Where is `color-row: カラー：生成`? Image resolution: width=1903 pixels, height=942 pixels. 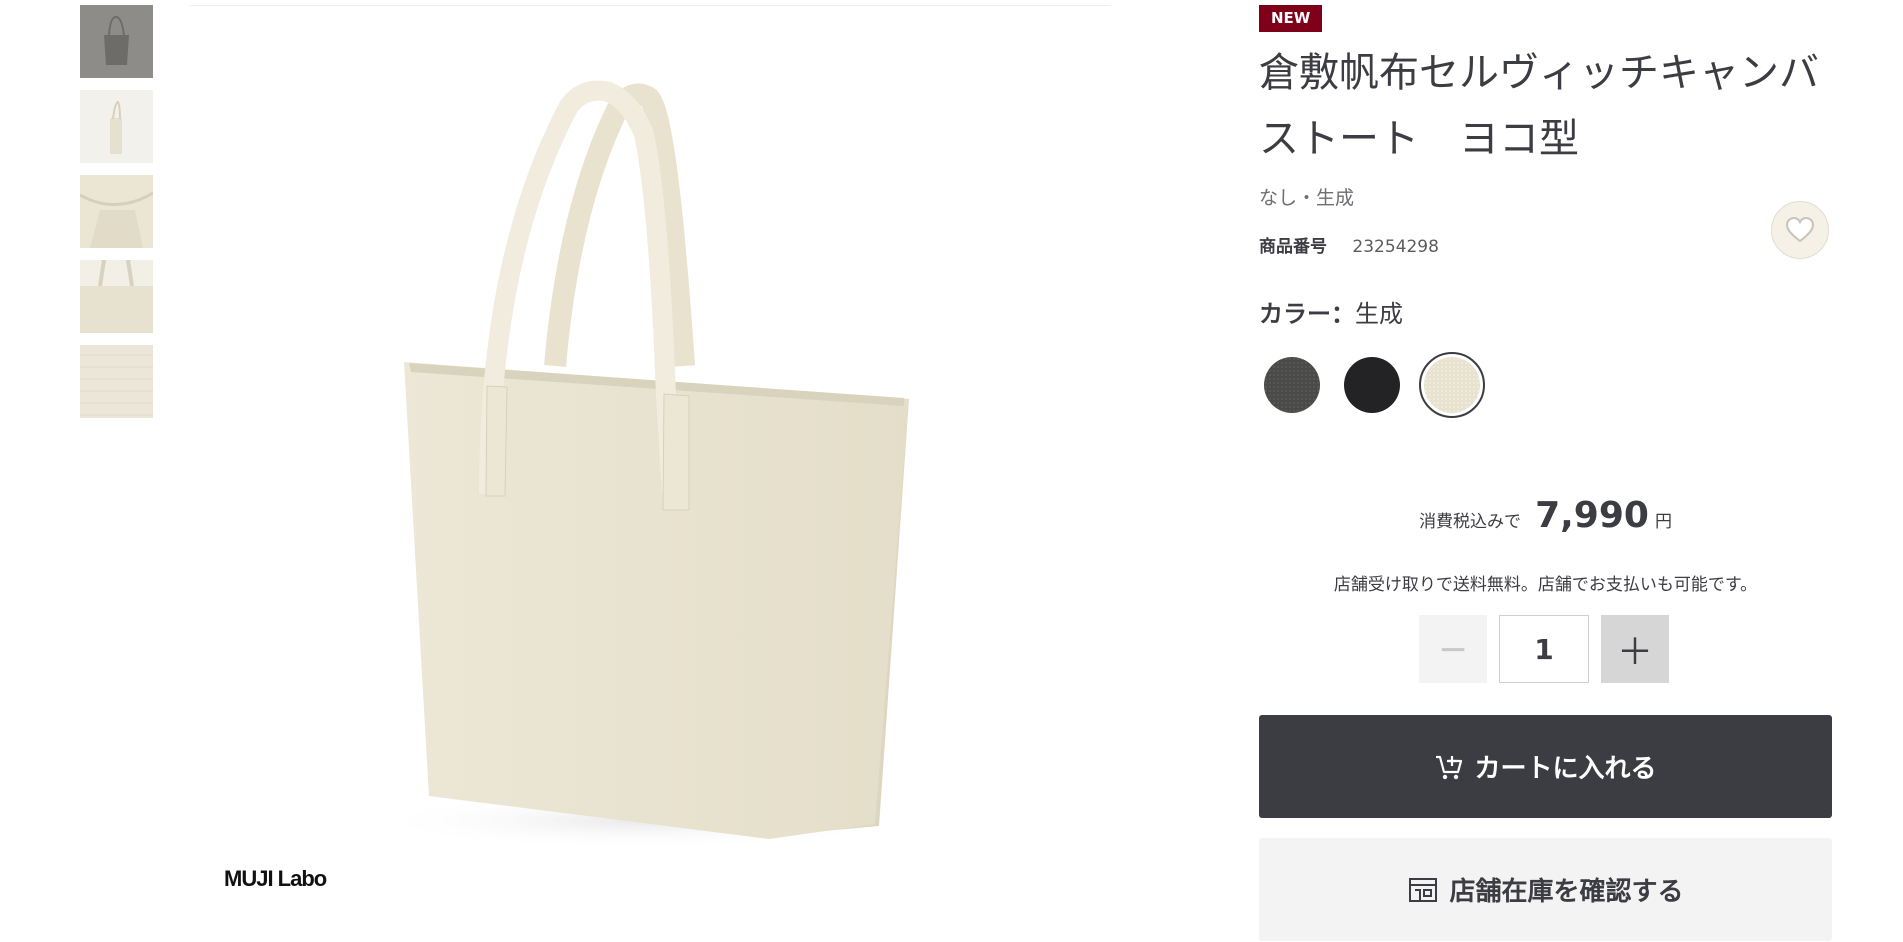
color-row: カラー：生成 is located at coordinates (1331, 311).